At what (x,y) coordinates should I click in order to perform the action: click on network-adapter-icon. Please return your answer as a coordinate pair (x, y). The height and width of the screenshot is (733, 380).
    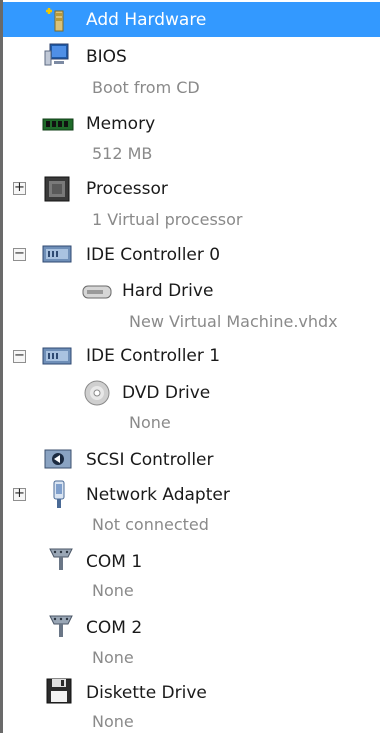
    Looking at the image, I should click on (59, 494).